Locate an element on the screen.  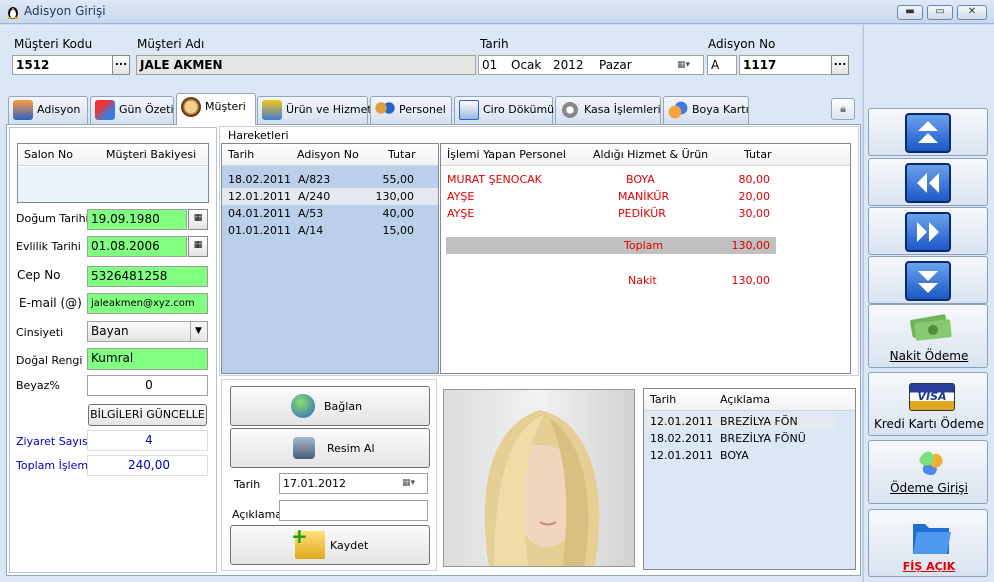
evlilik-calendar-icon: ▦ is located at coordinates (198, 246).